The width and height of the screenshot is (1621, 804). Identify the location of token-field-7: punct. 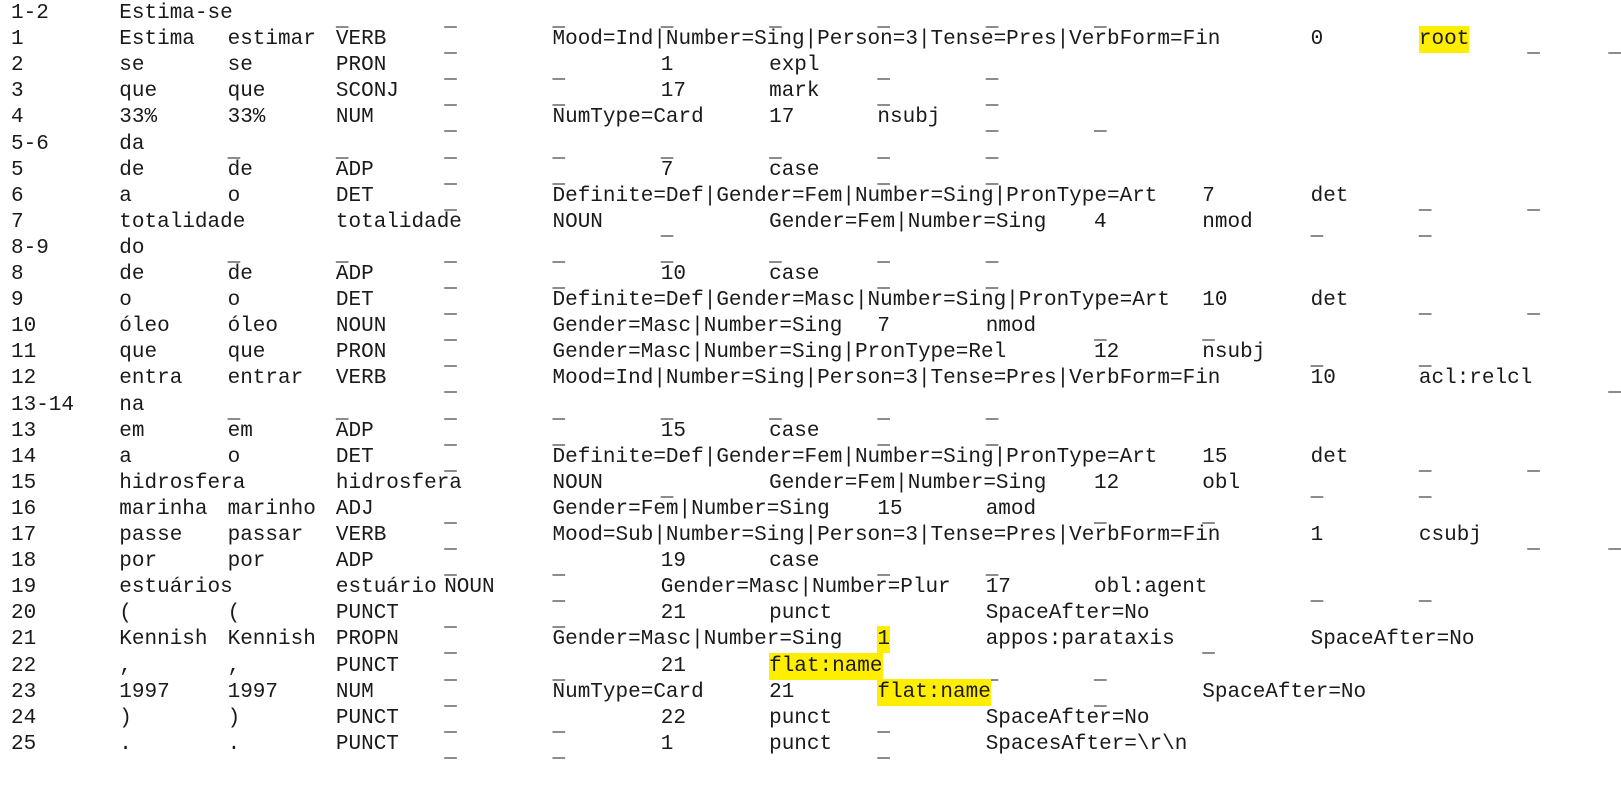
(801, 614).